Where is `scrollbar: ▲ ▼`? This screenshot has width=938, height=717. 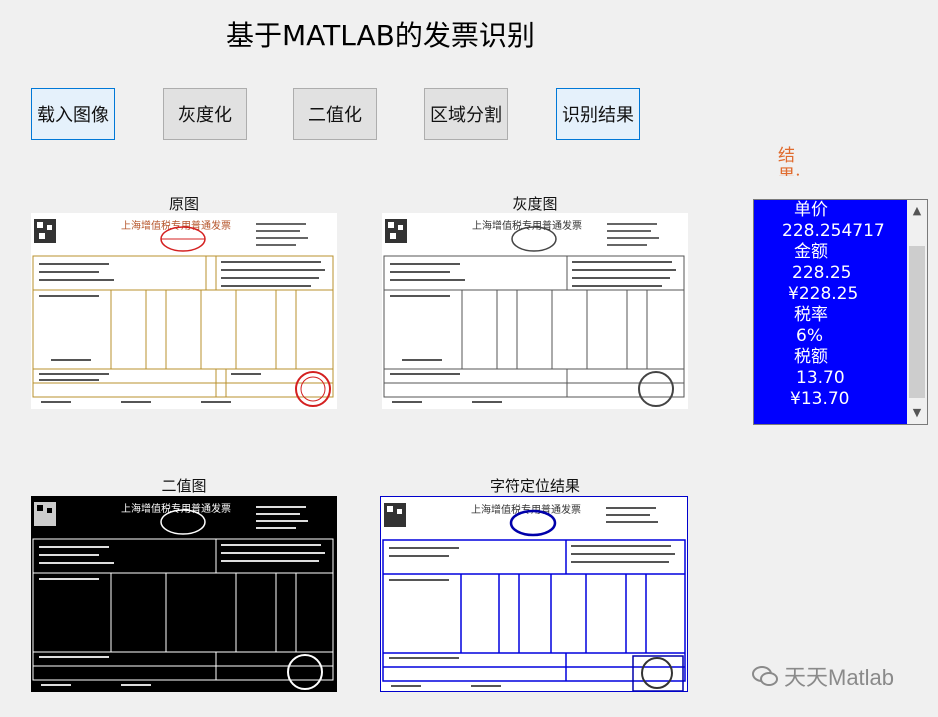
scrollbar: ▲ ▼ is located at coordinates (917, 312).